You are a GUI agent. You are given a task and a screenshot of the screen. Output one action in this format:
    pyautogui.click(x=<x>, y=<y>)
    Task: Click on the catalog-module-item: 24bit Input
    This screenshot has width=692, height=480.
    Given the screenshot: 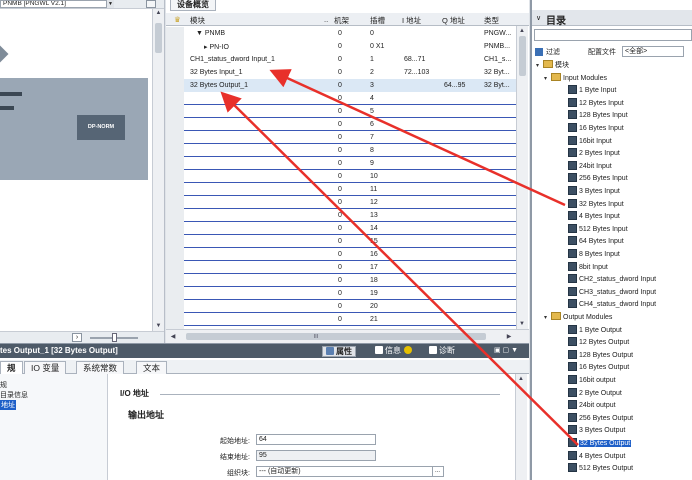 What is the action you would take?
    pyautogui.click(x=590, y=166)
    